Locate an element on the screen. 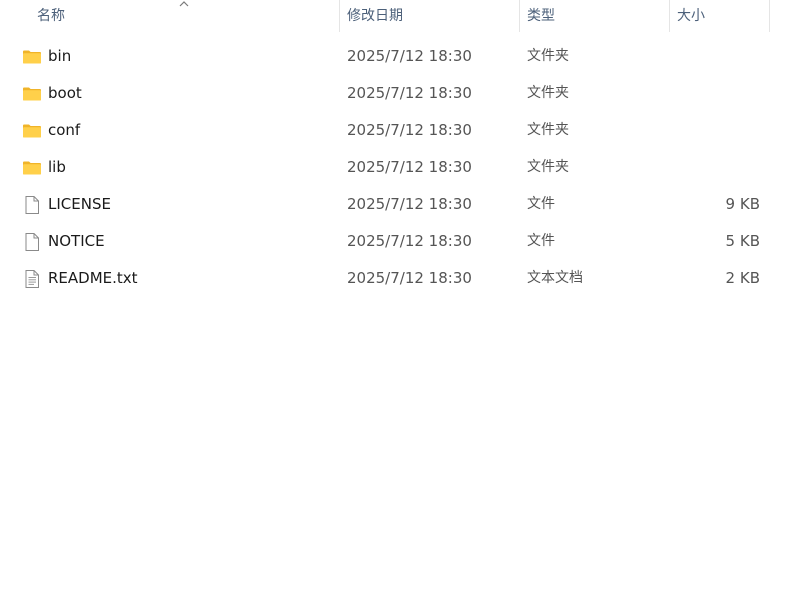 The height and width of the screenshot is (592, 804). file-size: 5 KB is located at coordinates (742, 241).